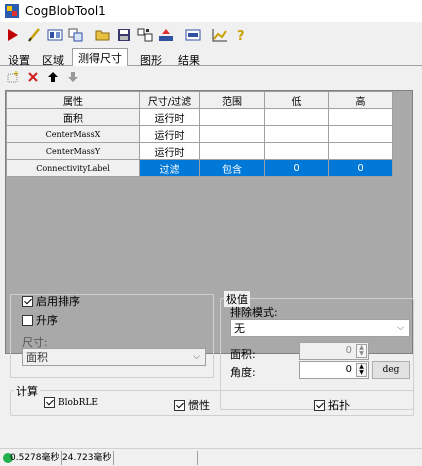  I want to click on header-size-filter: 尺寸/过滤, so click(169, 100).